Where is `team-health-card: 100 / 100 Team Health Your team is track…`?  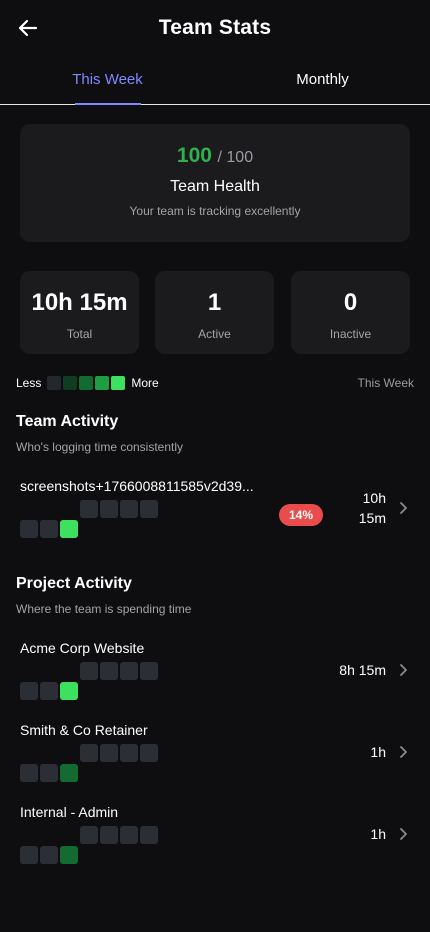 team-health-card: 100 / 100 Team Health Your team is track… is located at coordinates (215, 183).